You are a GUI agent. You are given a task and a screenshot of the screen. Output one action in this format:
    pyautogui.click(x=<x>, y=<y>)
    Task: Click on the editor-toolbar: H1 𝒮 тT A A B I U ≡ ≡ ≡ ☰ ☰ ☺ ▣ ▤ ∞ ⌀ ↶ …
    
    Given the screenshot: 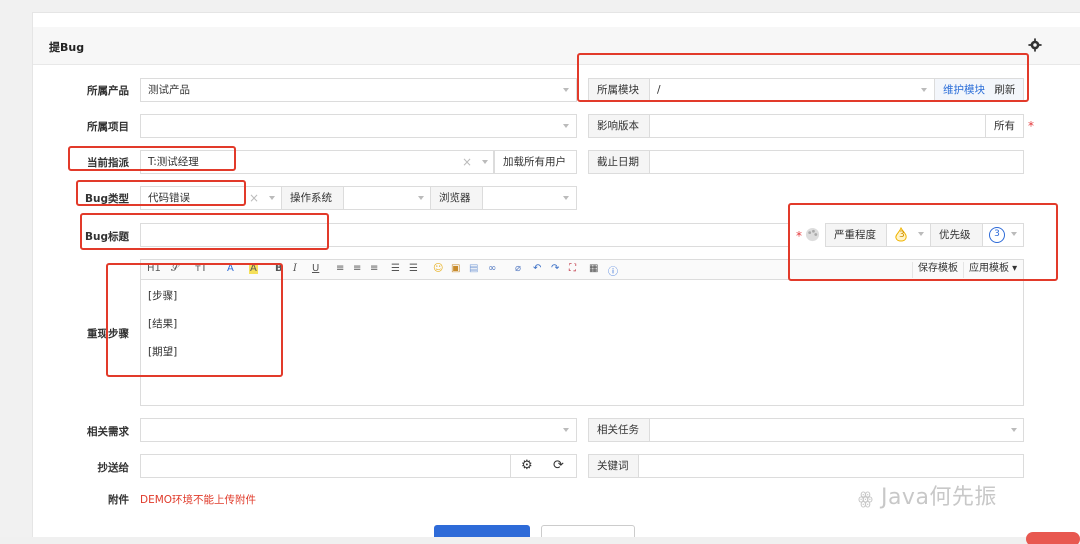 What is the action you would take?
    pyautogui.click(x=582, y=269)
    